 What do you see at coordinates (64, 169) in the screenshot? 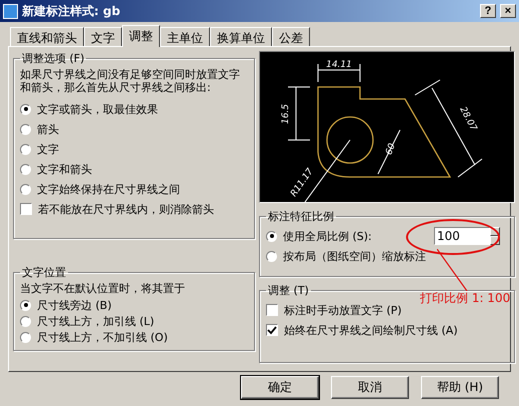
I see `radio-label: 文字和箭头` at bounding box center [64, 169].